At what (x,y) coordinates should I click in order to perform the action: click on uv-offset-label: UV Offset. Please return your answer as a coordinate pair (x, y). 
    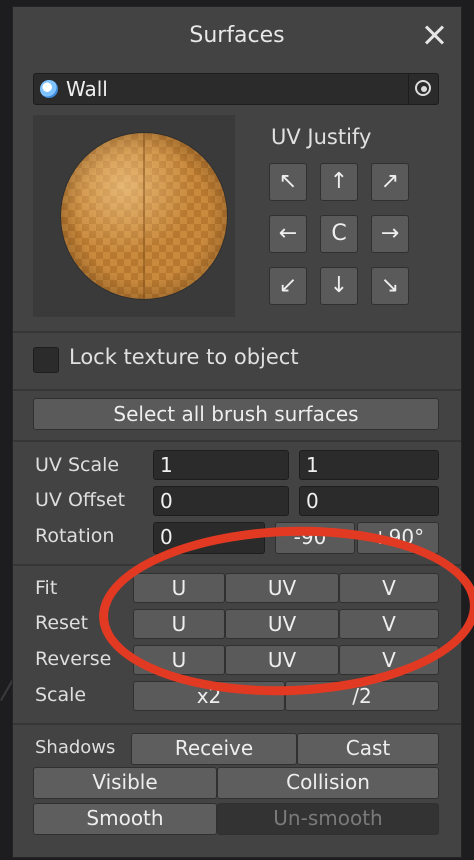
    Looking at the image, I should click on (80, 500).